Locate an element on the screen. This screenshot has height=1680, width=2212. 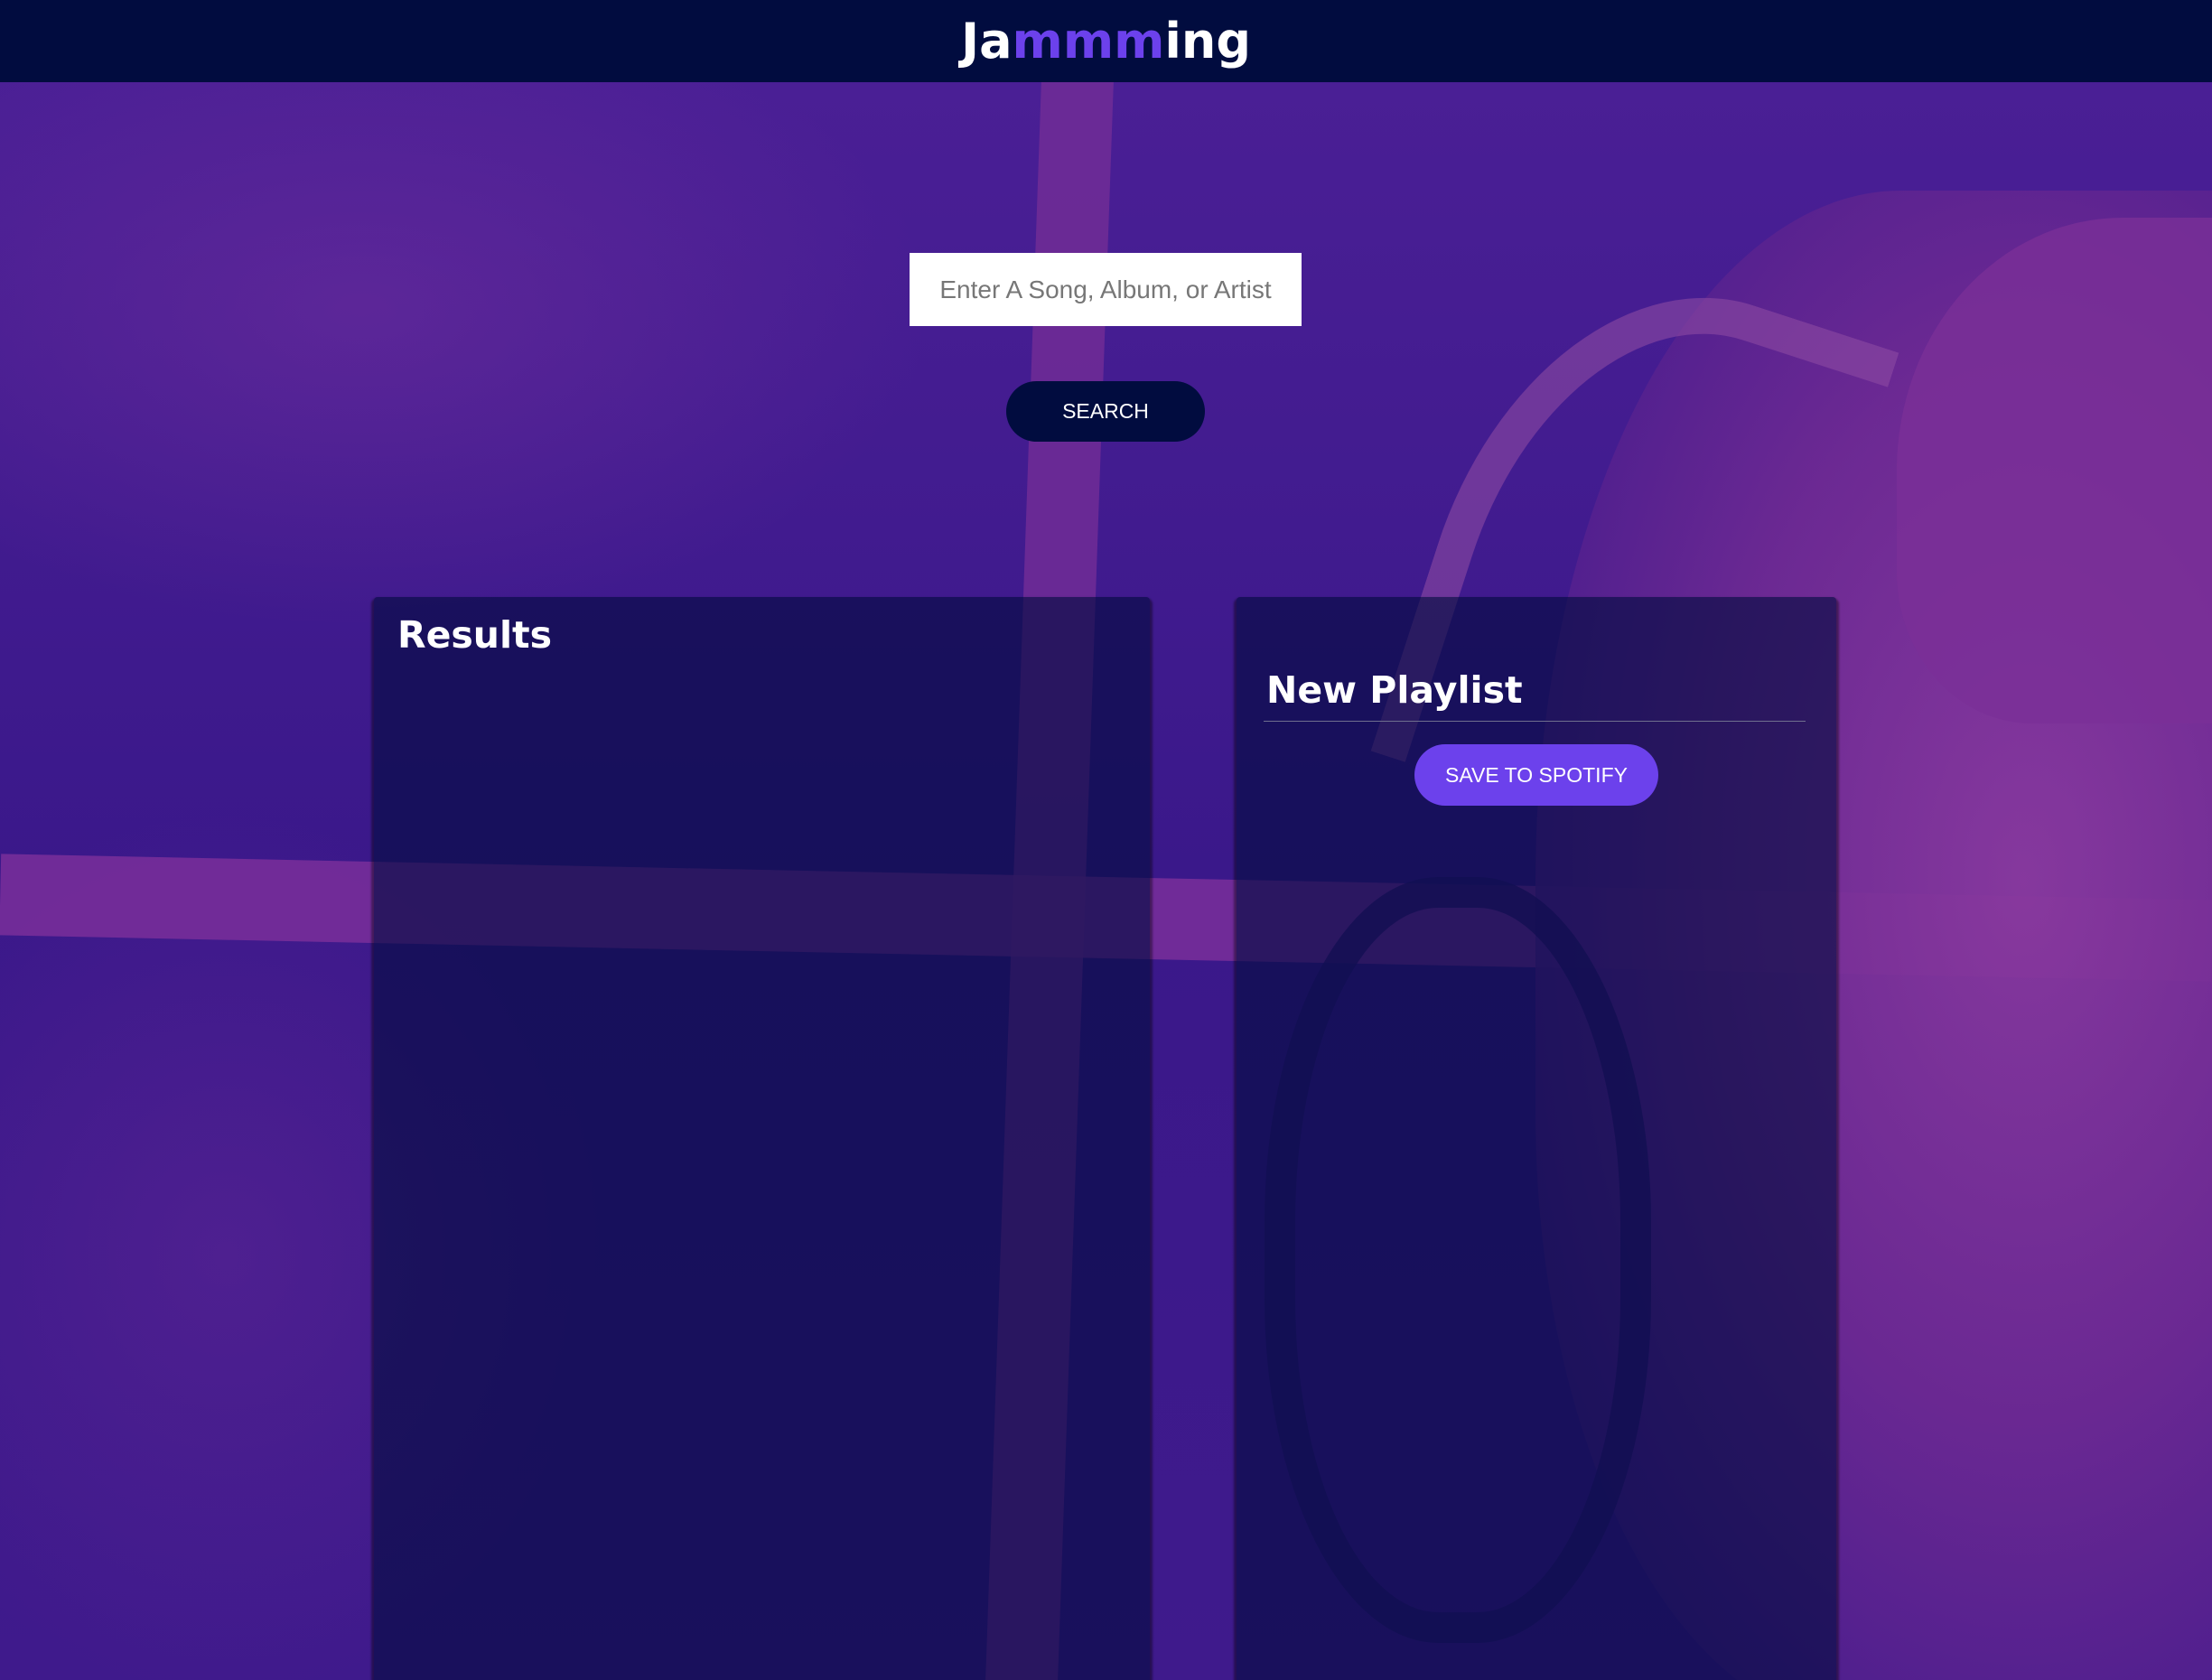
app-logo: Jammming is located at coordinates (1106, 41).